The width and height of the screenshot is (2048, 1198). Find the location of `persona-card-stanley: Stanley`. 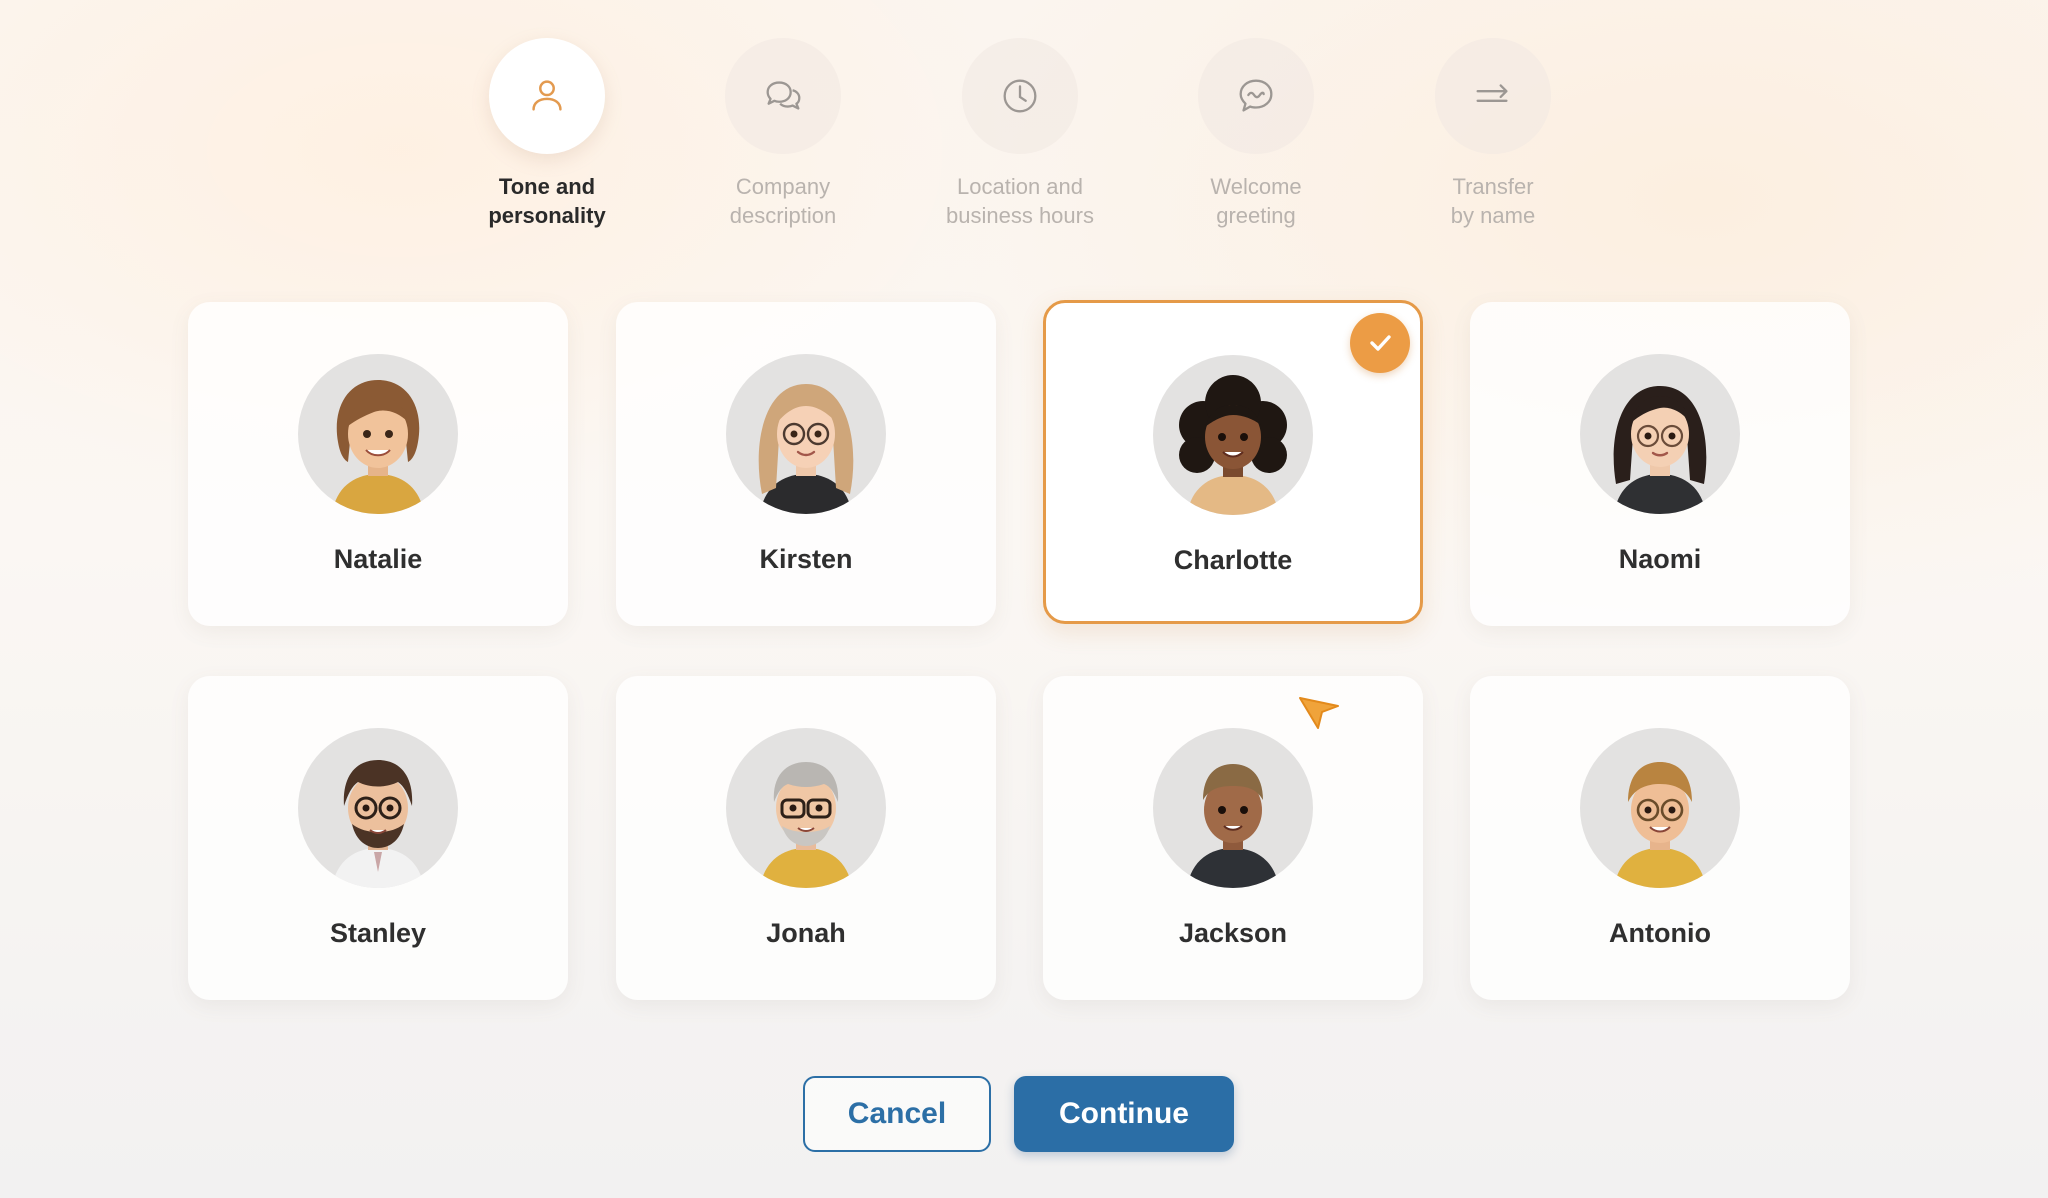

persona-card-stanley: Stanley is located at coordinates (378, 838).